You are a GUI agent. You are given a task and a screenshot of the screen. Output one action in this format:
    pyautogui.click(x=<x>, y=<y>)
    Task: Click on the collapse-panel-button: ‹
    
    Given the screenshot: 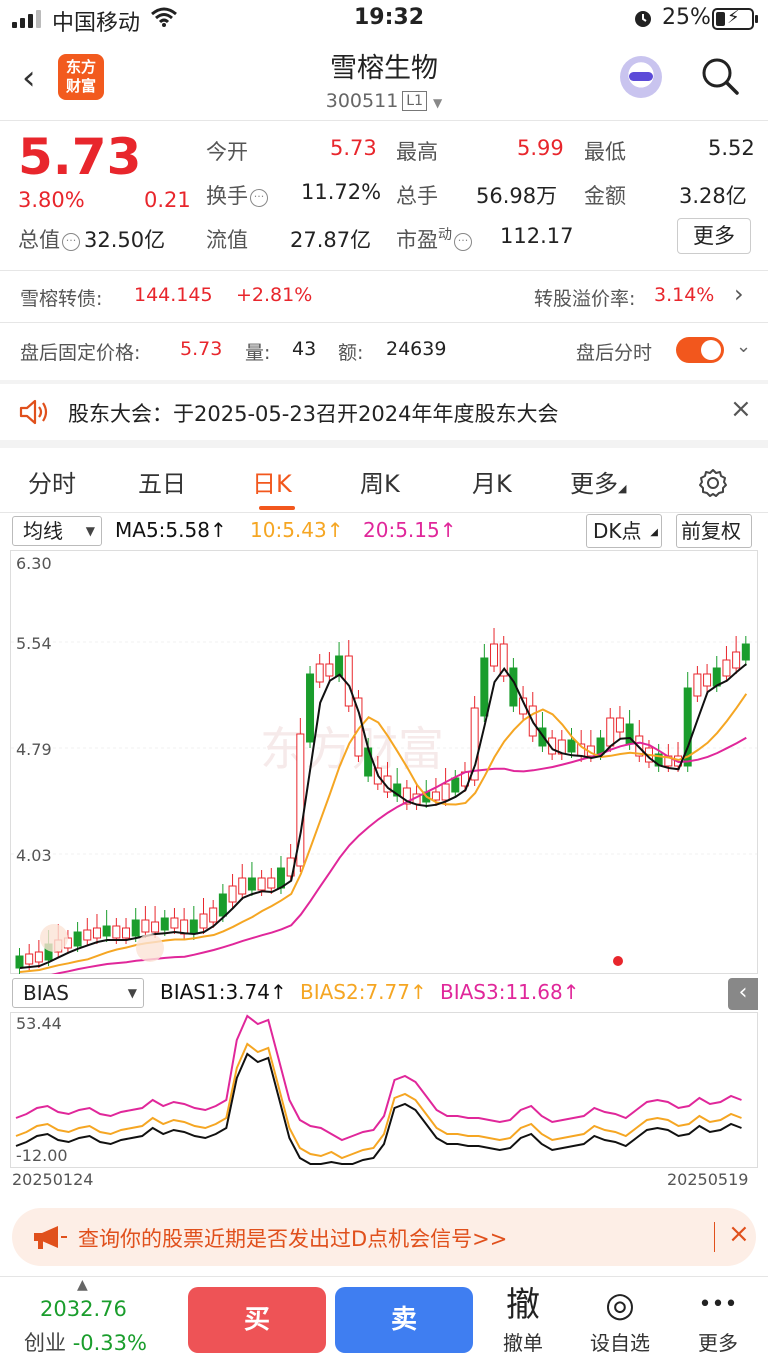 What is the action you would take?
    pyautogui.click(x=743, y=994)
    